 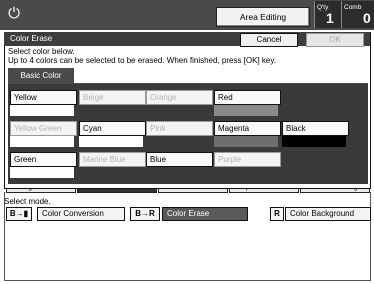 What do you see at coordinates (179, 128) in the screenshot?
I see `color-pink-button: Pink` at bounding box center [179, 128].